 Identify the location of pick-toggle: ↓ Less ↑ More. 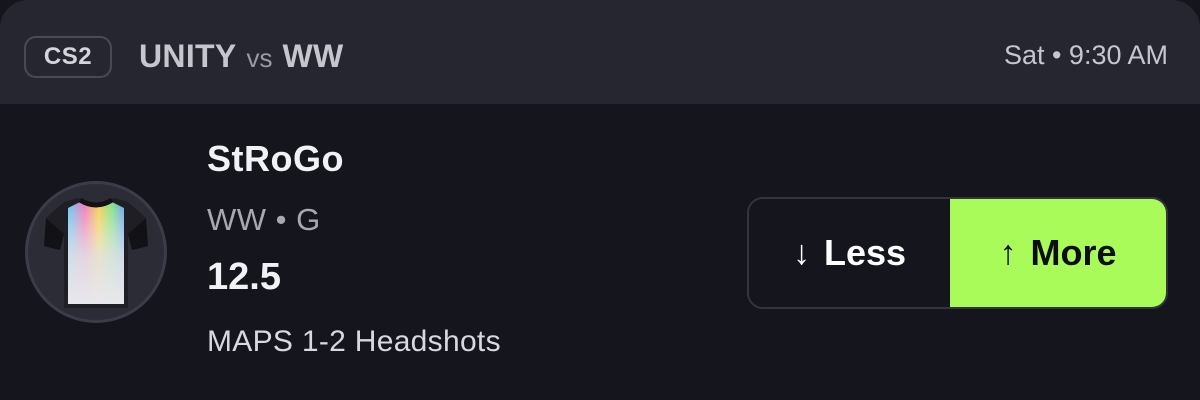
(957, 253).